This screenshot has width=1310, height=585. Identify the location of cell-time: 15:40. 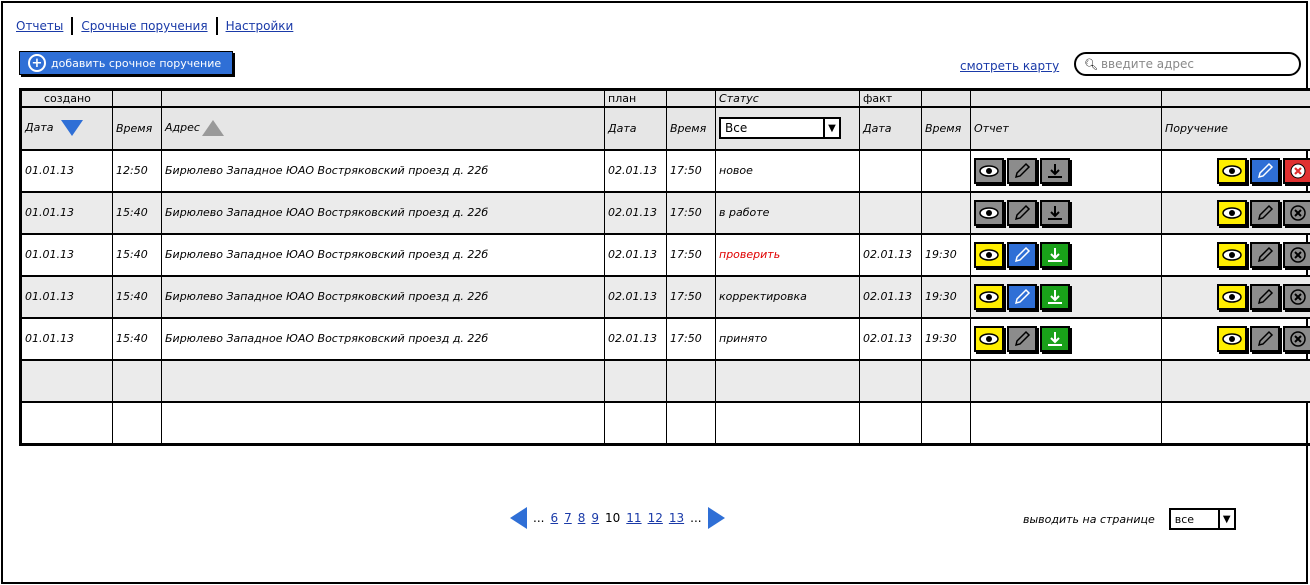
(137, 296).